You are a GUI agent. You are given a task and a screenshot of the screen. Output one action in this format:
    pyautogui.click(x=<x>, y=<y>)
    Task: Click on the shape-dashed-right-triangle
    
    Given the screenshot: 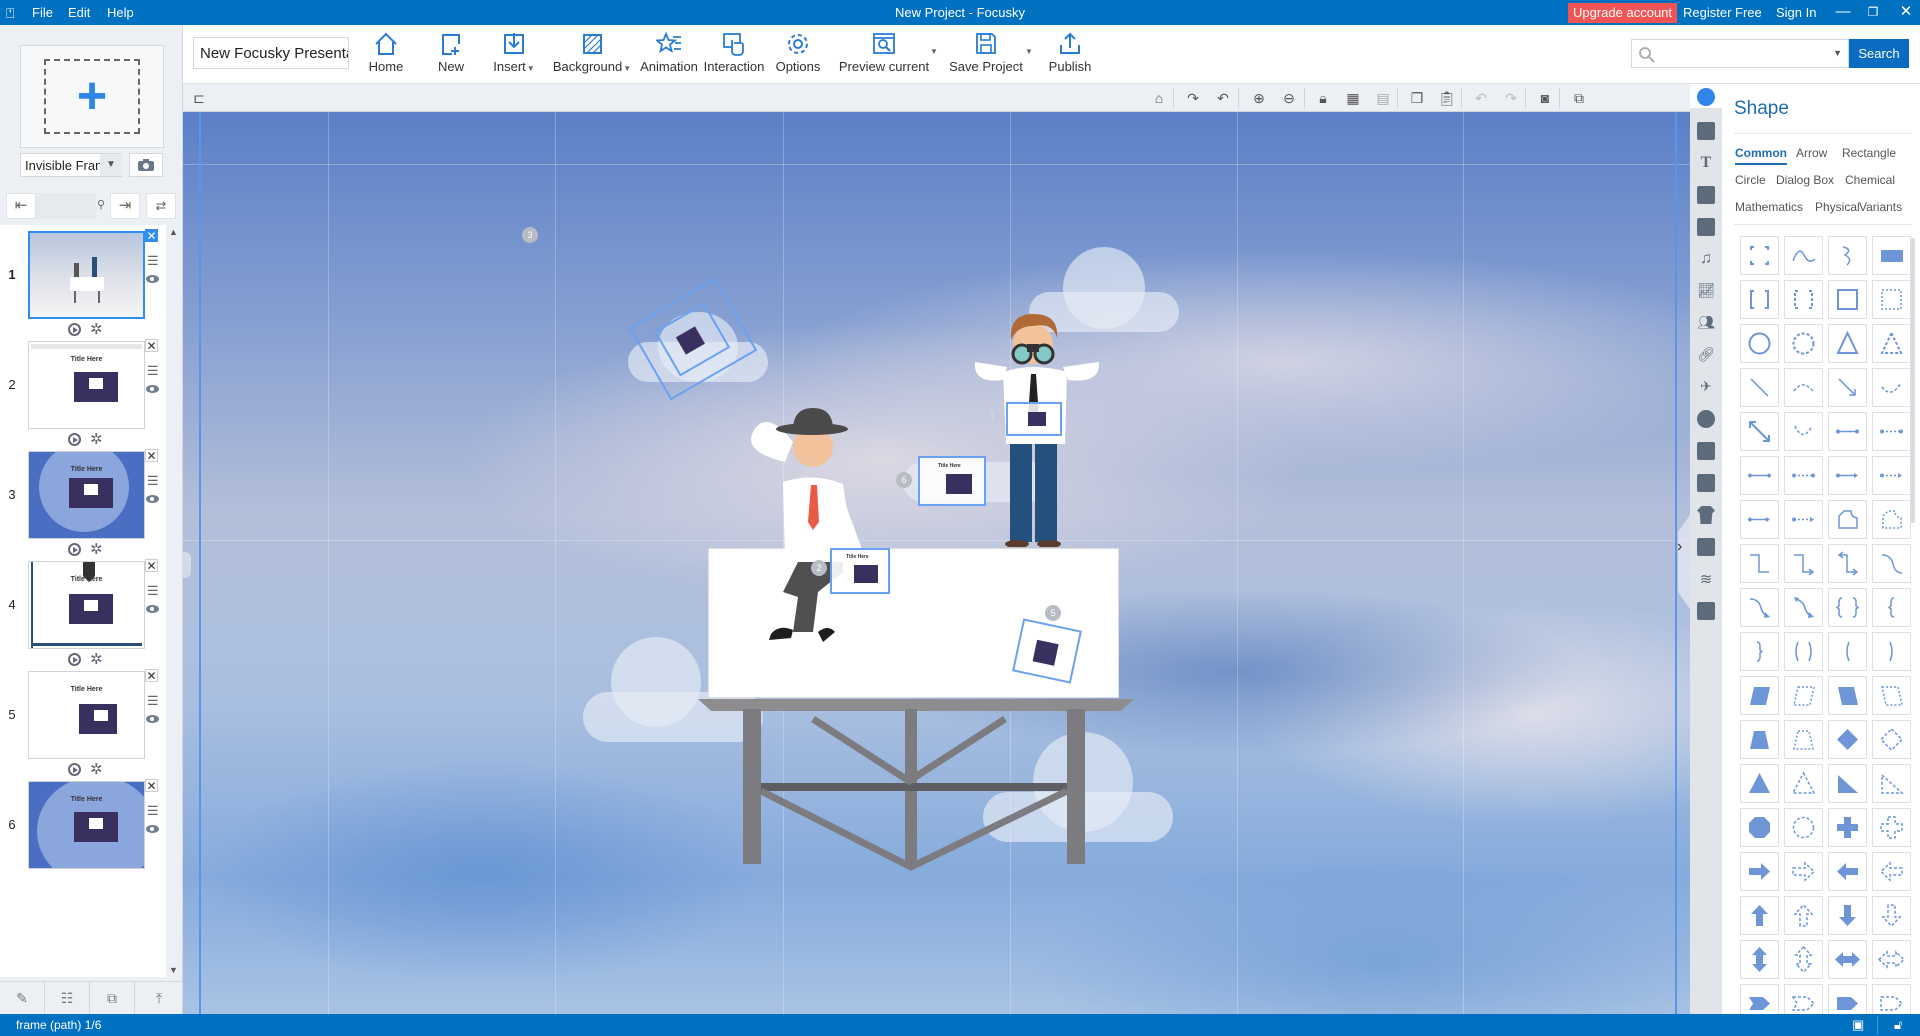 What is the action you would take?
    pyautogui.click(x=1891, y=783)
    